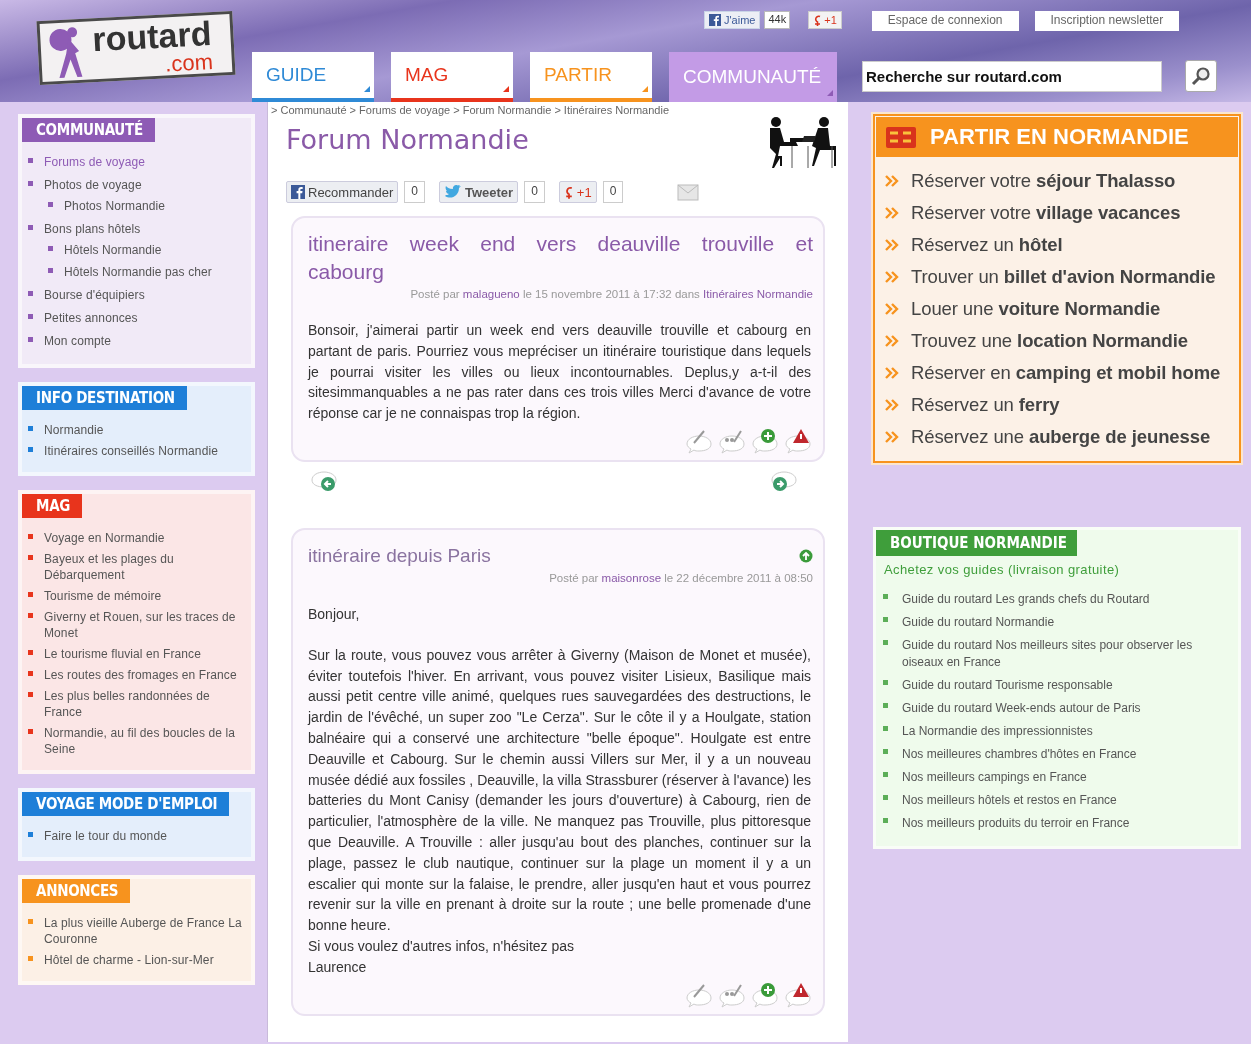  I want to click on post-text: Bonsoir, j'aimerai partir un week end vers deauville trouville et cabourg en partant de paris. Pourriez vous mepréciser un itinéraire touristique dans lequels je pourrai visiter les villes ou lieux incontournables. Deplus,y a-t-il des sitesimmanquables a ne pas rater dans ces trois villes Merci d'avance de votre réponse car je ne connaispas trop la région., so click(560, 372).